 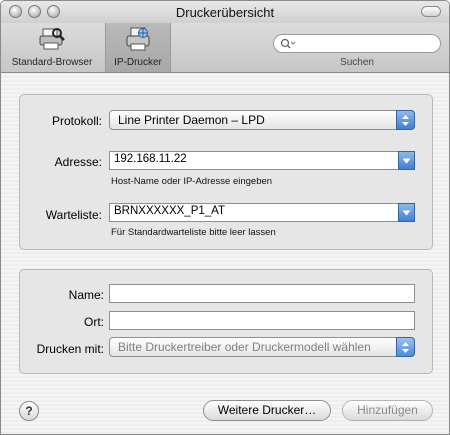 I want to click on window-title: Druckerübersicht, so click(x=225, y=12).